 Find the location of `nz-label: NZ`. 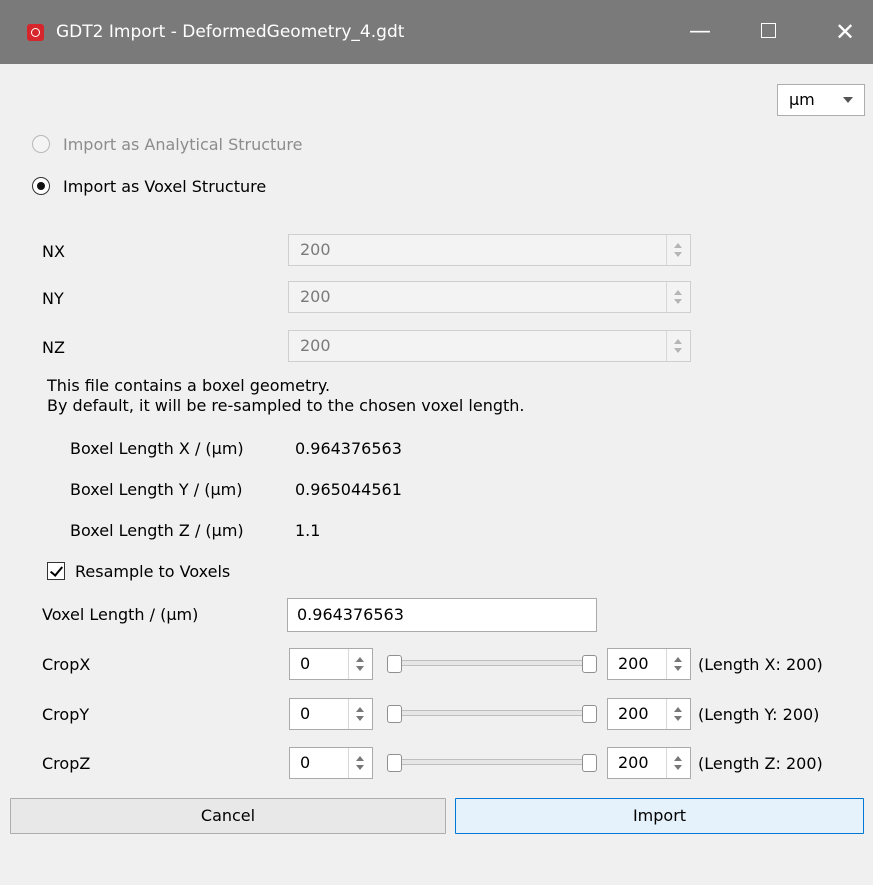

nz-label: NZ is located at coordinates (53, 347).